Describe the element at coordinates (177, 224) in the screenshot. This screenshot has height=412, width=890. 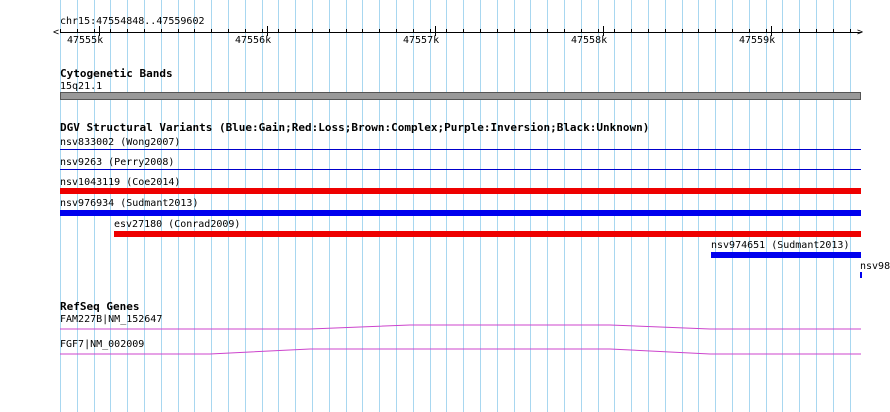
I see `dgv-feature-label: esv27180 (Conrad2009)` at that location.